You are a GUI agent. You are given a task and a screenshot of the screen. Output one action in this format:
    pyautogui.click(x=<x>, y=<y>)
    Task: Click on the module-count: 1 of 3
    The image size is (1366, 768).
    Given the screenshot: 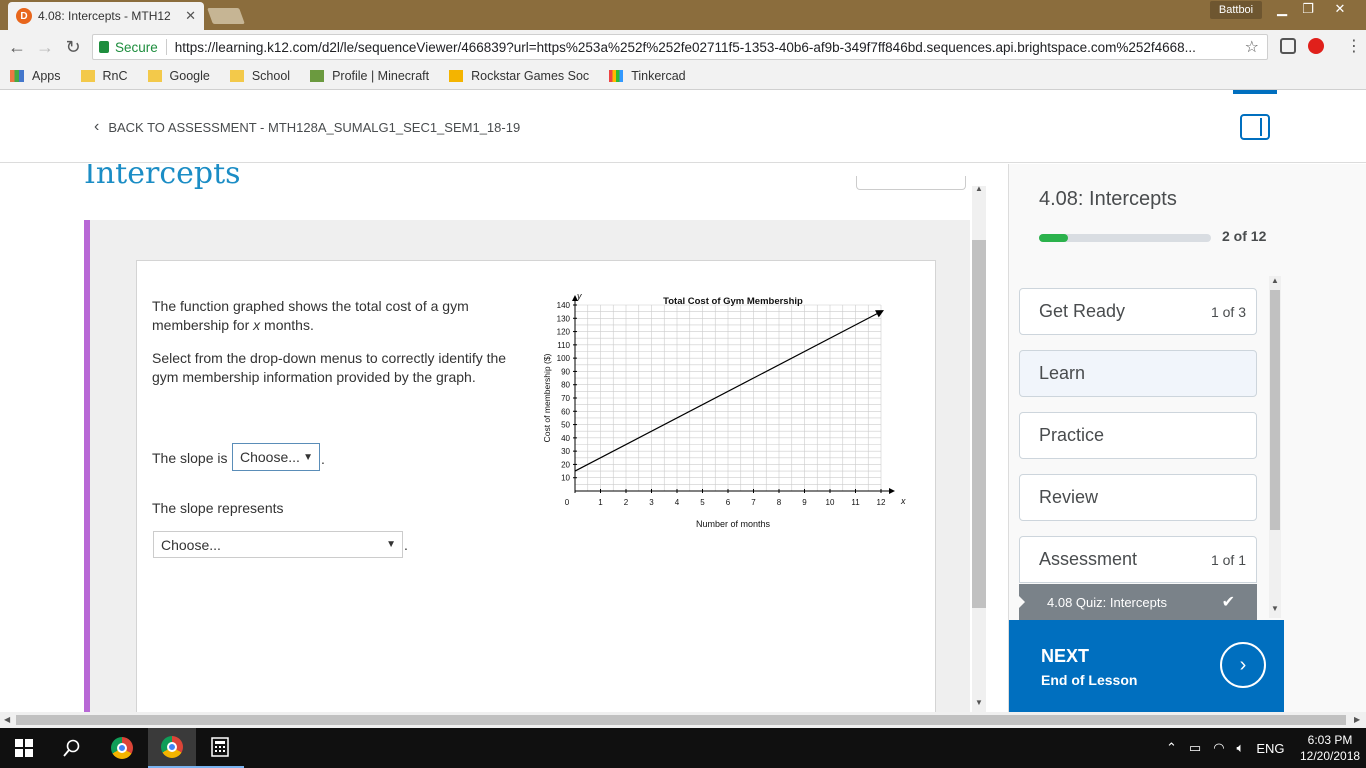 What is the action you would take?
    pyautogui.click(x=1228, y=311)
    